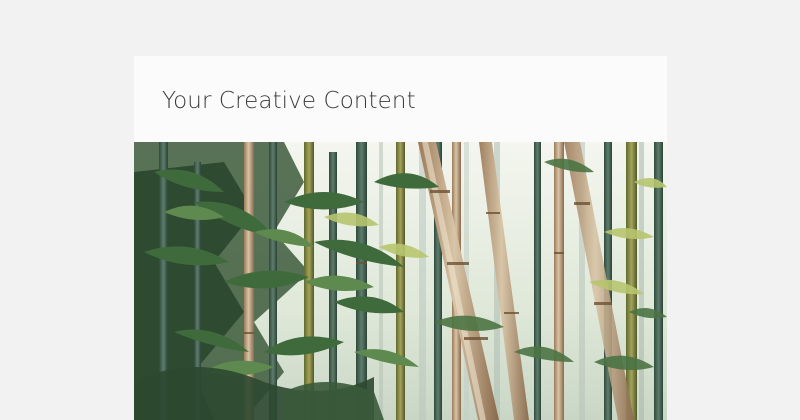 The width and height of the screenshot is (800, 420). I want to click on card-header: Your Creative Content, so click(400, 99).